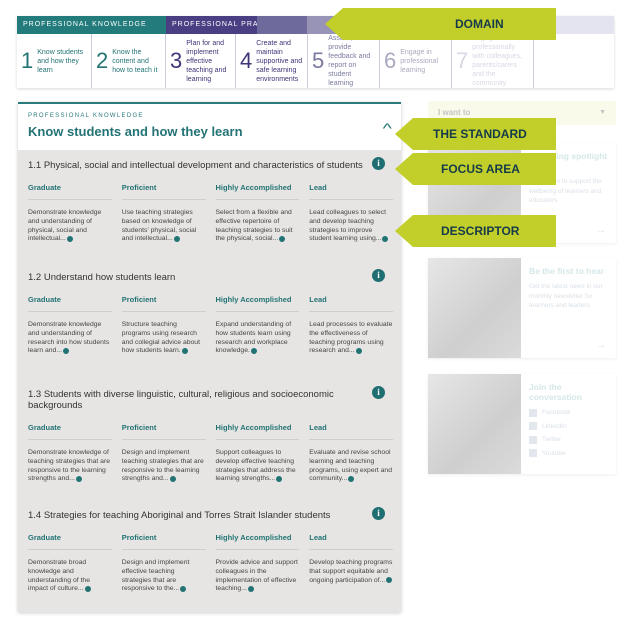 The height and width of the screenshot is (623, 630). I want to click on standard-tab-2: 2 Know the content and how to teach it, so click(129, 61).